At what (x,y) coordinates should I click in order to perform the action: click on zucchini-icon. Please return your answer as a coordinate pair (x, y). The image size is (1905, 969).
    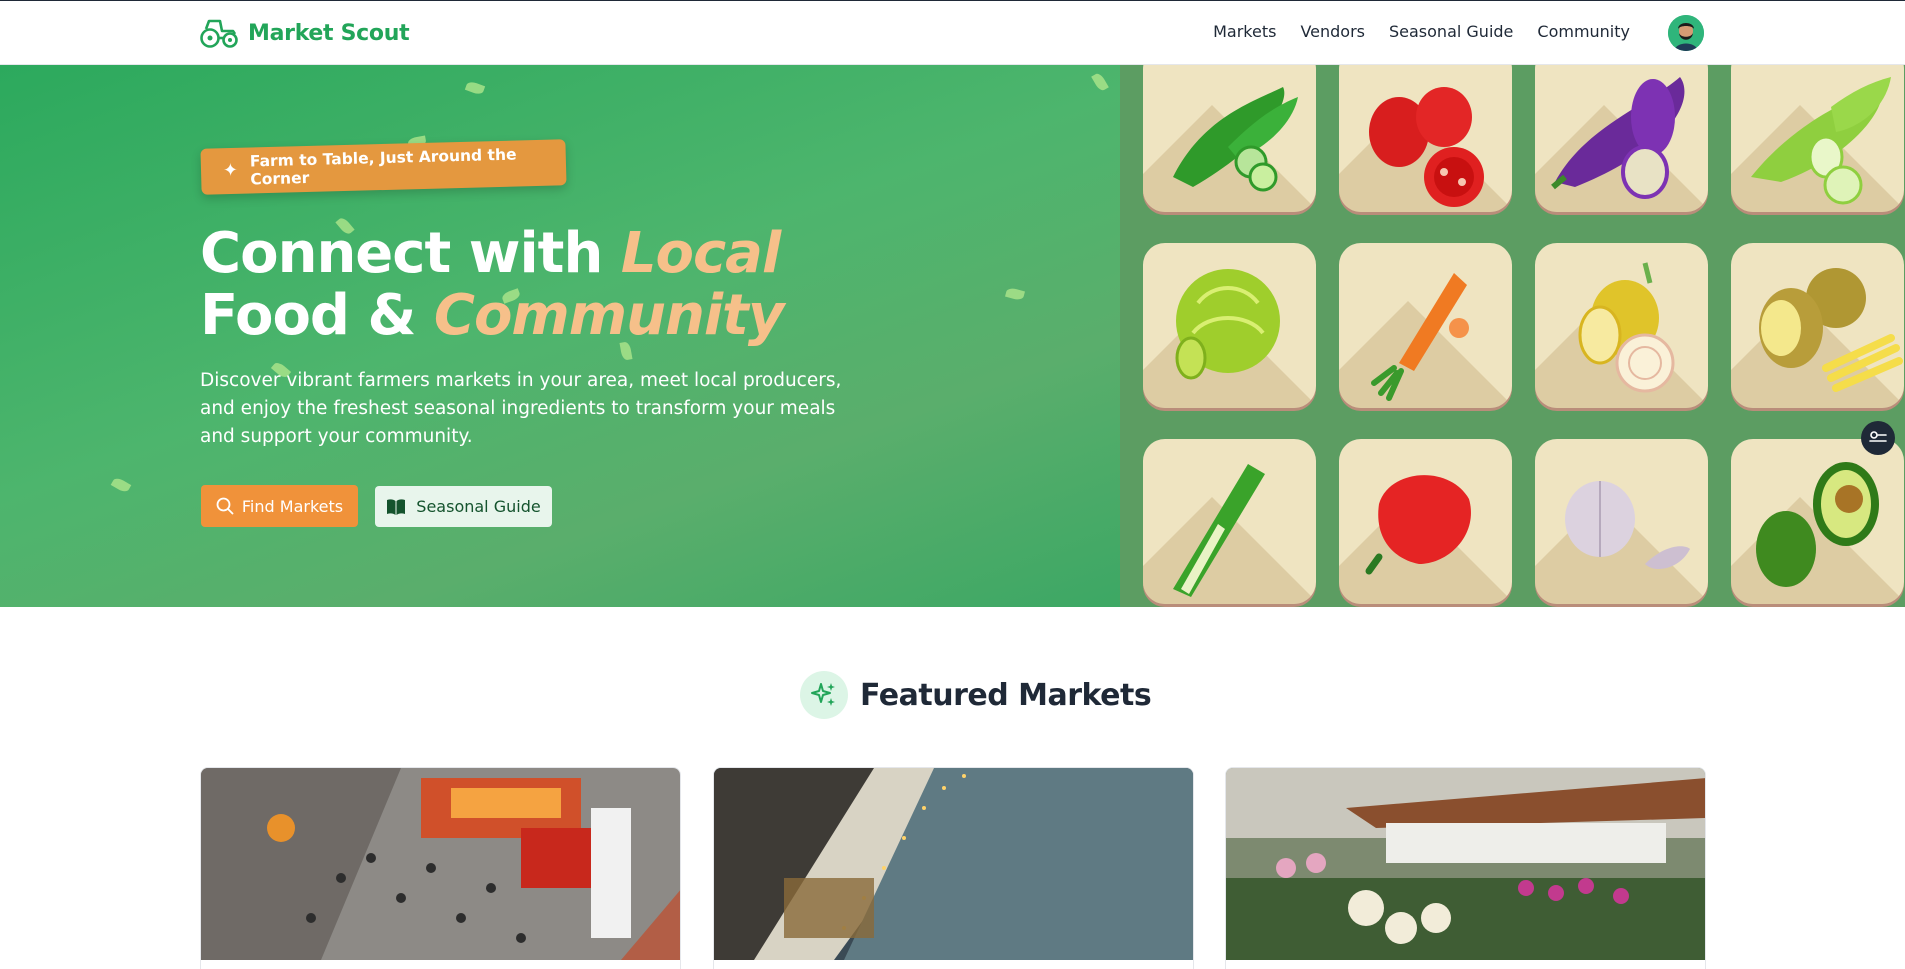
    Looking at the image, I should click on (1821, 141).